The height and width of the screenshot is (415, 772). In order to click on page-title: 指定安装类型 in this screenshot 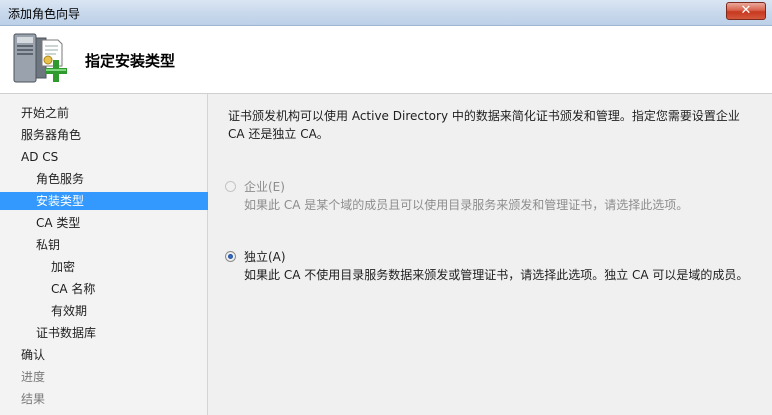, I will do `click(130, 61)`.